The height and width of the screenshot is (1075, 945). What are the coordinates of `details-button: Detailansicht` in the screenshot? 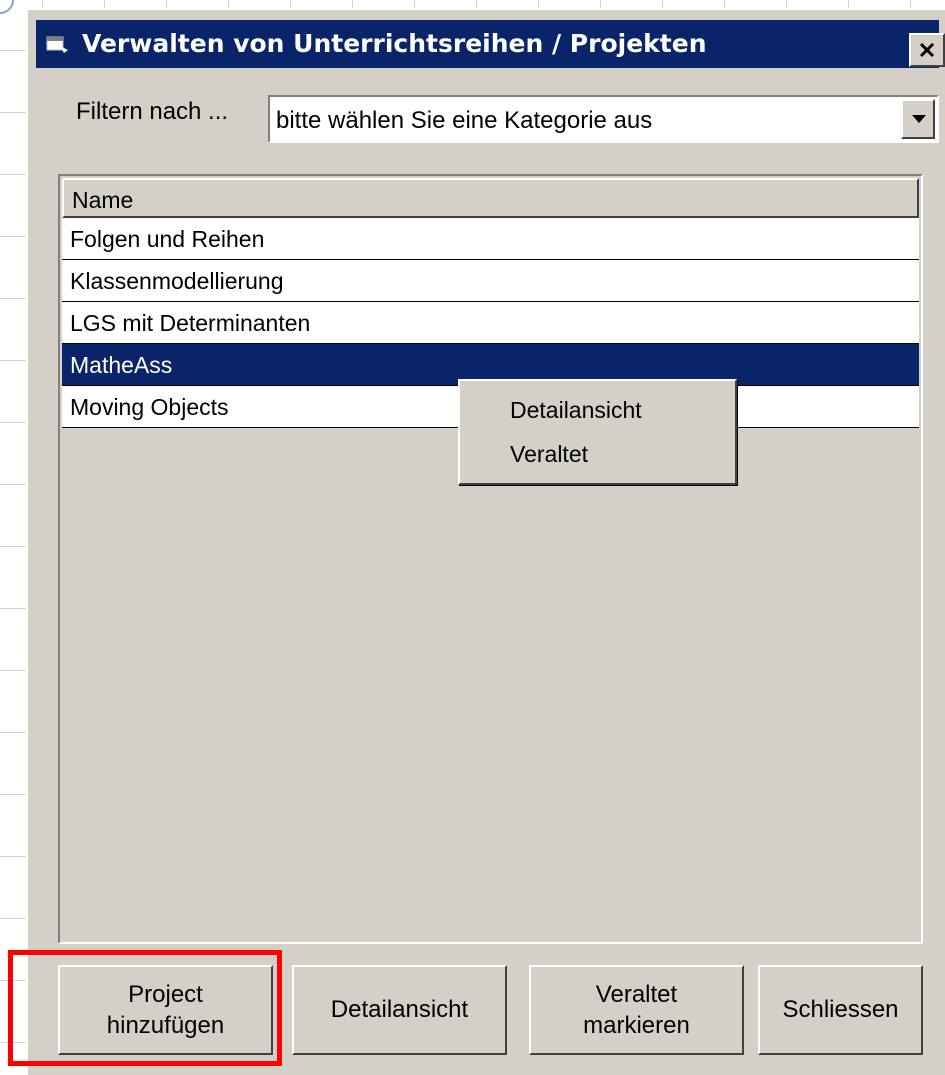 It's located at (399, 1010).